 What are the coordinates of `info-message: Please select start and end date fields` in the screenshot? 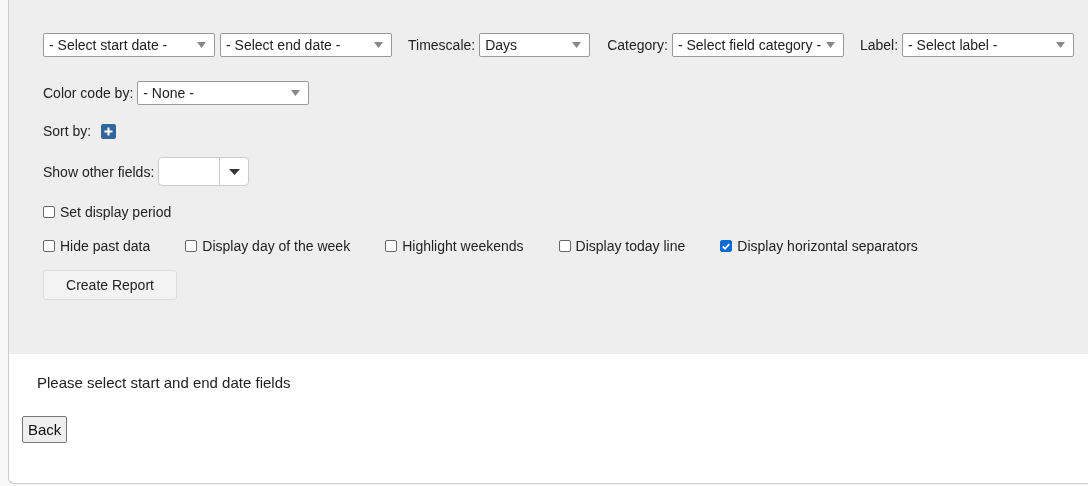 It's located at (164, 382).